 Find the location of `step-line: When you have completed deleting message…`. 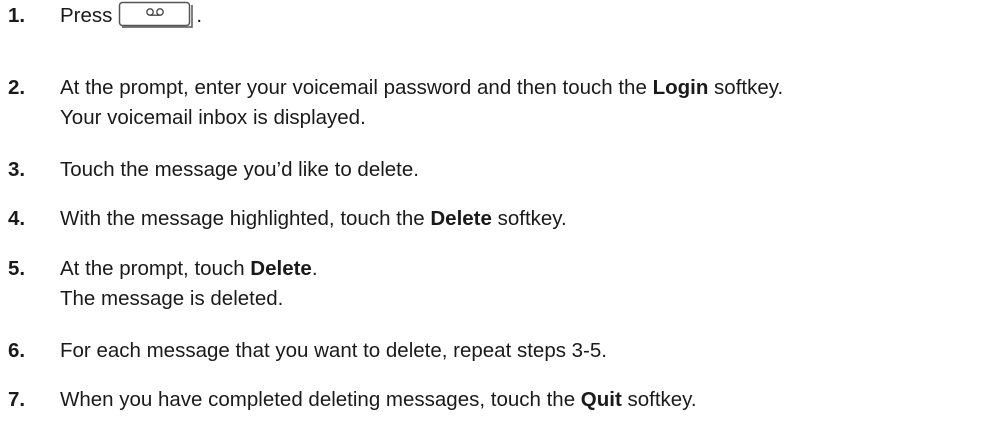

step-line: When you have completed deleting message… is located at coordinates (378, 400).